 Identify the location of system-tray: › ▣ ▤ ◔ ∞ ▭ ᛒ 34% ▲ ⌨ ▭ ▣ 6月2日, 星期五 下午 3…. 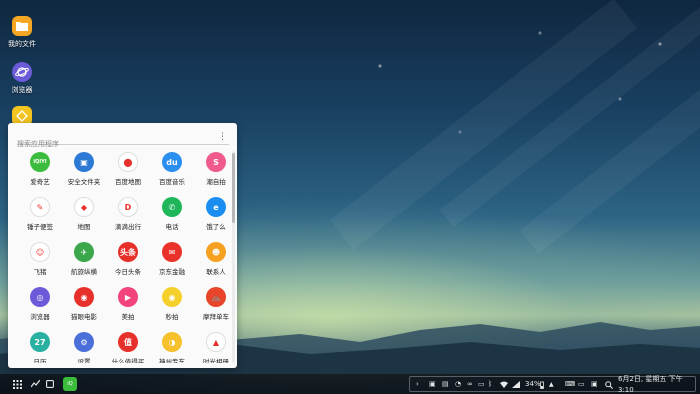
(552, 384).